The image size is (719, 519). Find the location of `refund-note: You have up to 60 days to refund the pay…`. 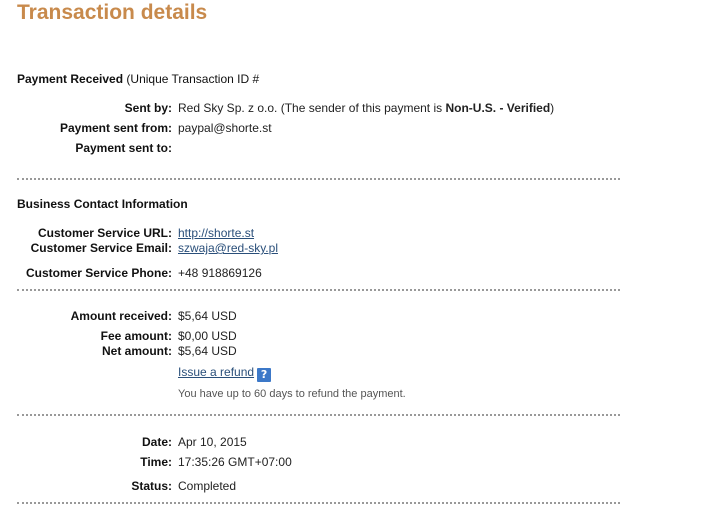

refund-note: You have up to 60 days to refund the pay… is located at coordinates (292, 394).